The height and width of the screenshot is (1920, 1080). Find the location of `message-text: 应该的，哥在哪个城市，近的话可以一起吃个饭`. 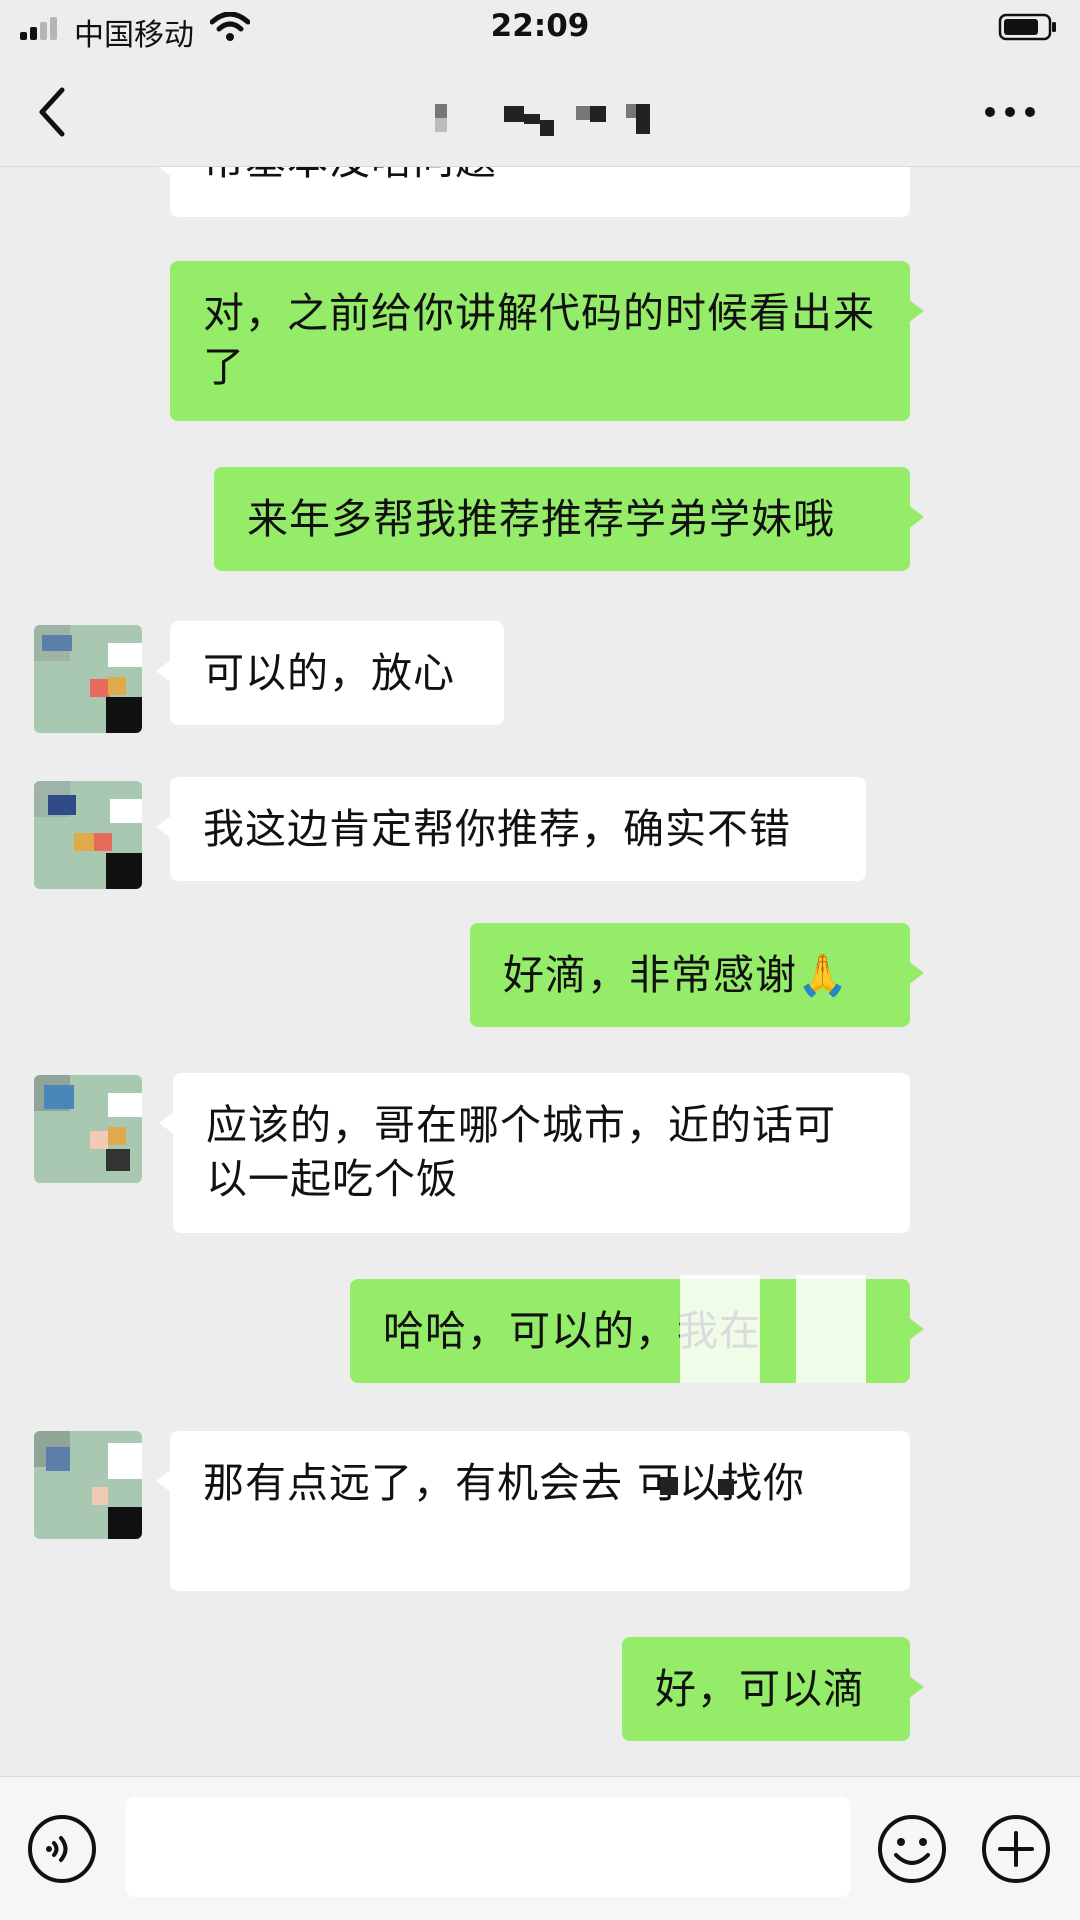

message-text: 应该的，哥在哪个城市，近的话可以一起吃个饭 is located at coordinates (521, 1152).